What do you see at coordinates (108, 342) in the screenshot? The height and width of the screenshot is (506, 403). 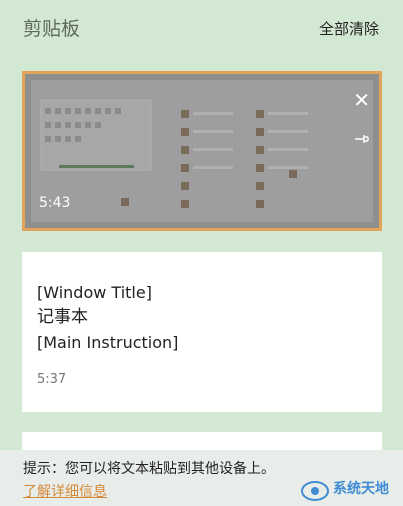 I see `text-line: [Main Instruction]` at bounding box center [108, 342].